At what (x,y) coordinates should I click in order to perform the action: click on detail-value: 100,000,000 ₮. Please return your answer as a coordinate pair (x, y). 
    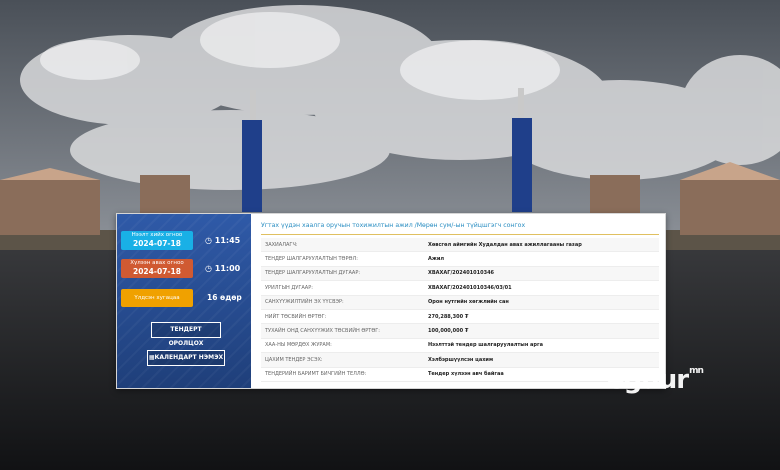
    Looking at the image, I should click on (541, 331).